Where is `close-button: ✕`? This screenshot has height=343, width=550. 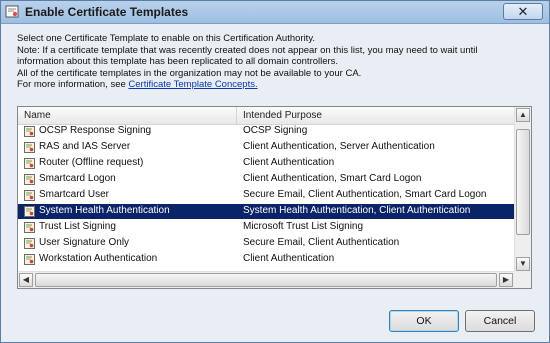 close-button: ✕ is located at coordinates (523, 11).